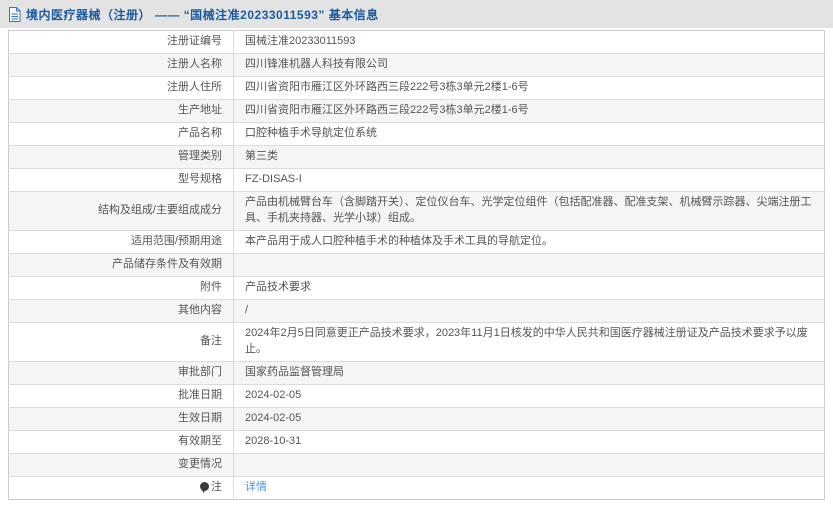 The width and height of the screenshot is (833, 515). I want to click on row-label: 适用范围/预期用途, so click(121, 241).